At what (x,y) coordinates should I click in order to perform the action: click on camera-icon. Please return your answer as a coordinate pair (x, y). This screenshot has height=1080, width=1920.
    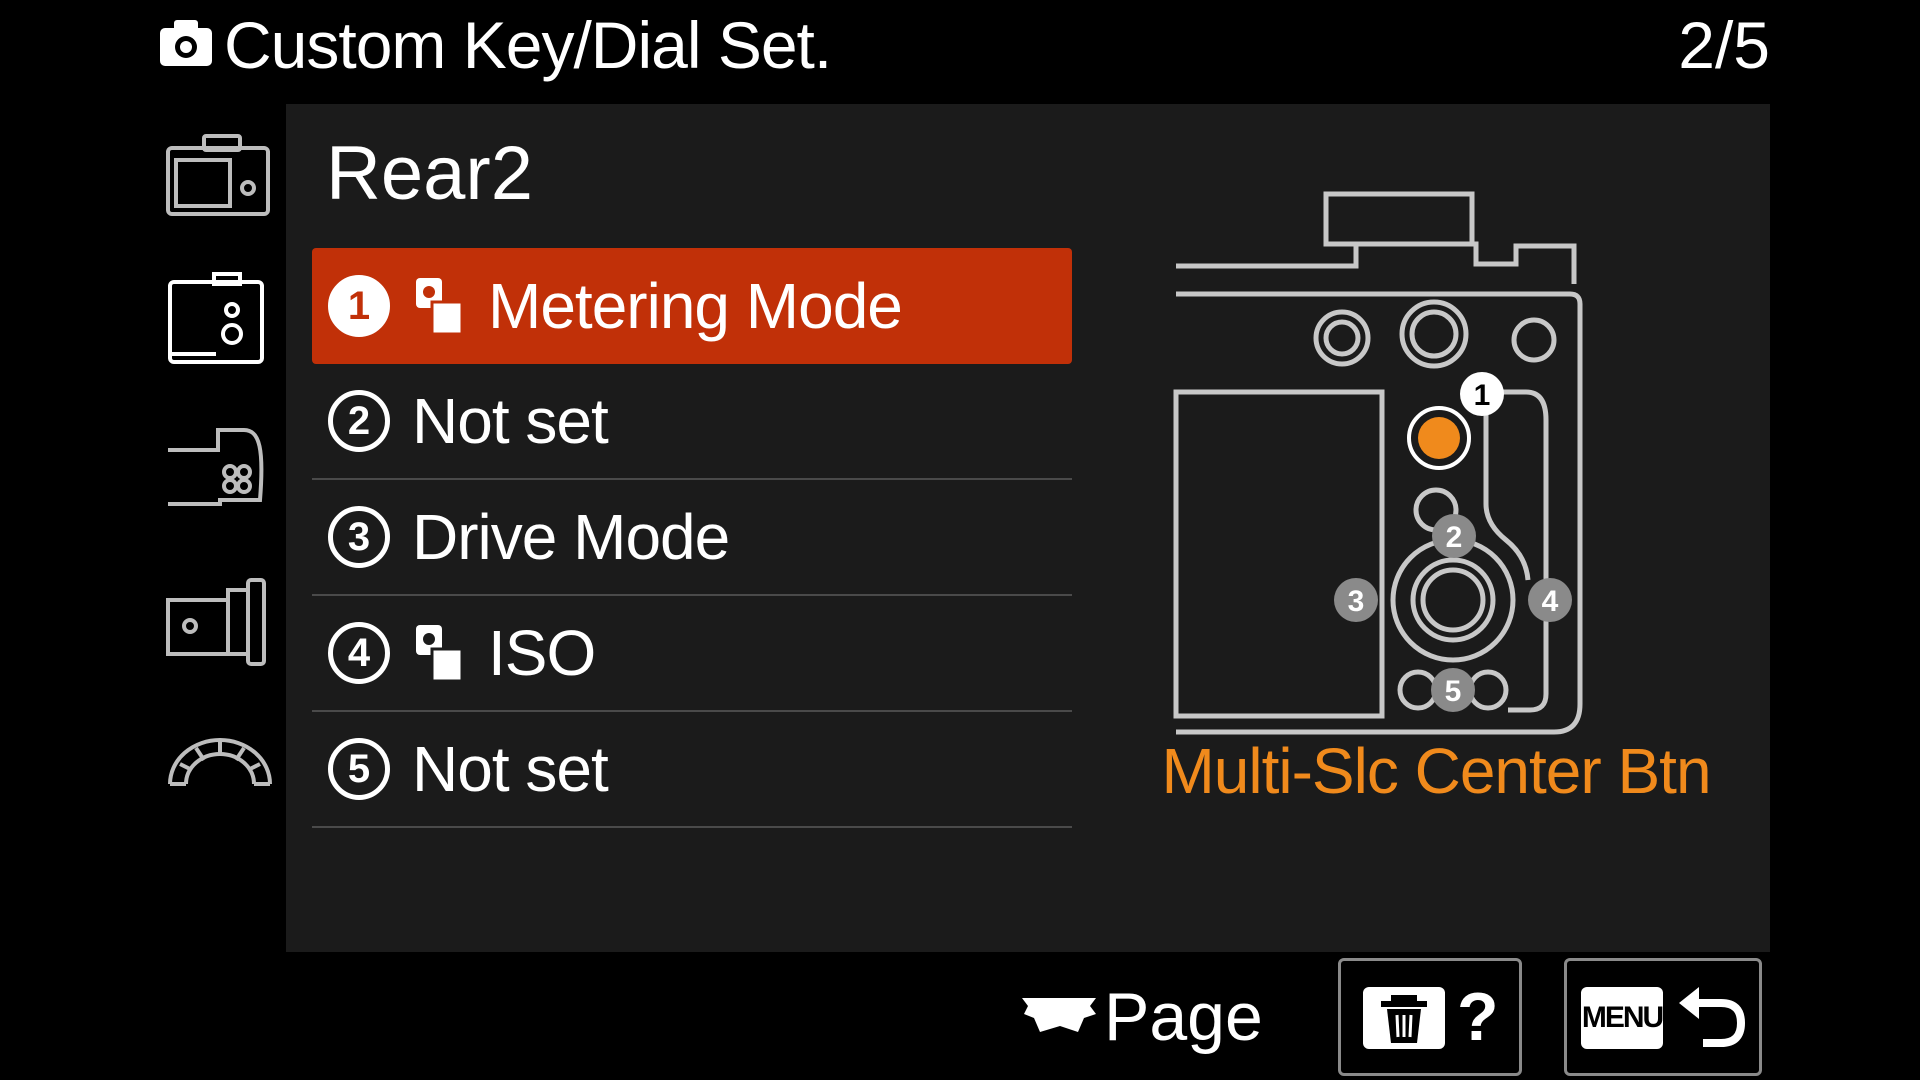
    Looking at the image, I should click on (186, 43).